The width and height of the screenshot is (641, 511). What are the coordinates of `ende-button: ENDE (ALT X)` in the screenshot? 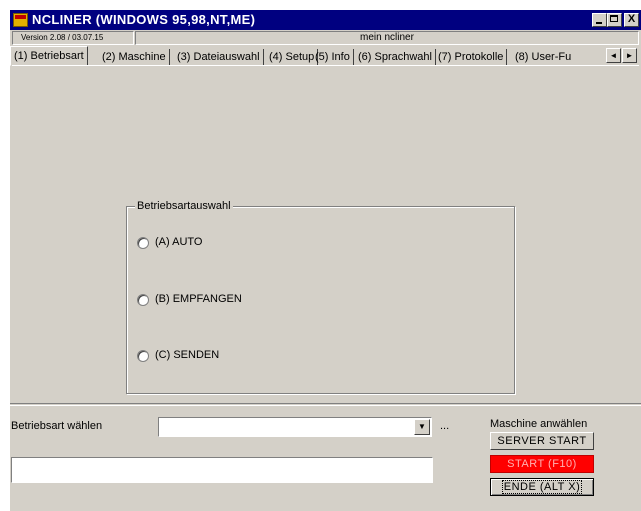 It's located at (542, 487).